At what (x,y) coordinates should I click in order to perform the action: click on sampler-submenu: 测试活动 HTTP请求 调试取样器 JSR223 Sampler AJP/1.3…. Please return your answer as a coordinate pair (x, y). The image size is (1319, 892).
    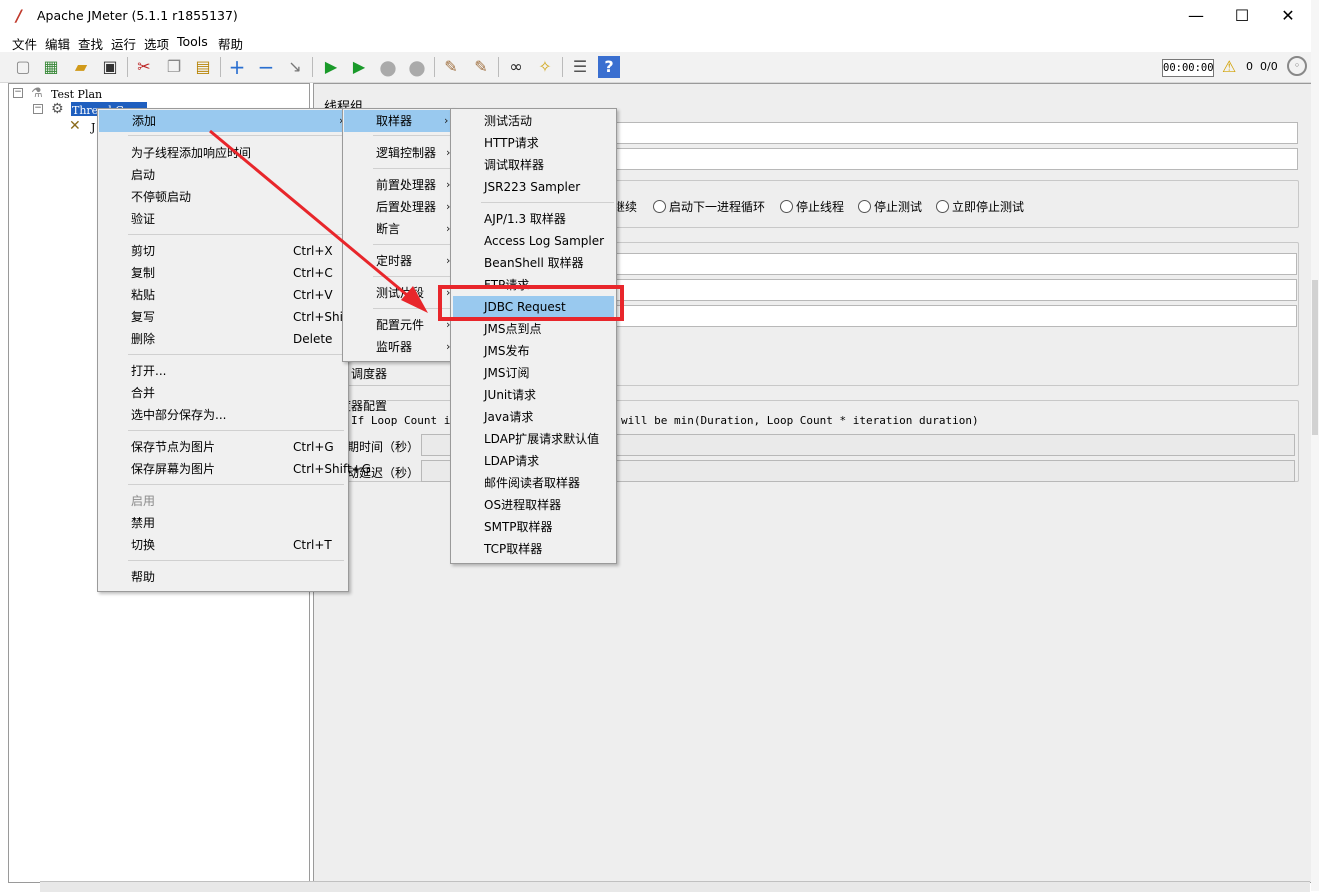
    Looking at the image, I should click on (533, 336).